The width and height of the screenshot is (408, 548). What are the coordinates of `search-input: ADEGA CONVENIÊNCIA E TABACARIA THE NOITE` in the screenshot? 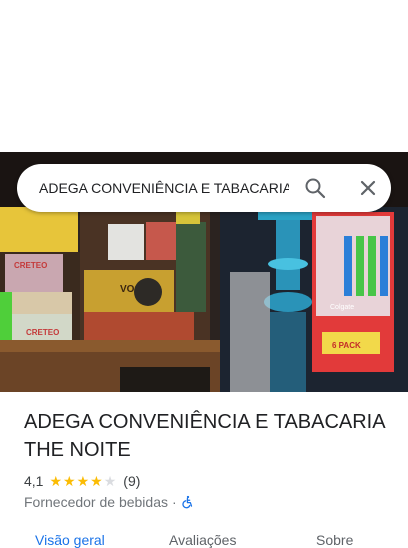 It's located at (164, 188).